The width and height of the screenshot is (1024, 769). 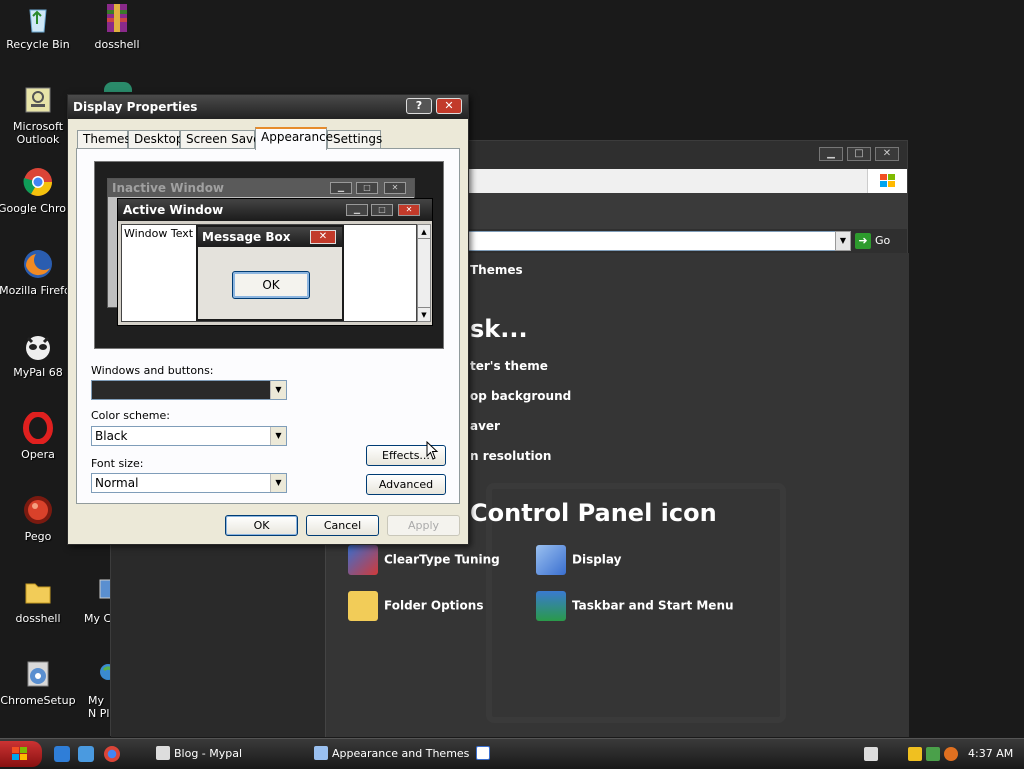 I want to click on icon-label: Folder Options, so click(x=434, y=605).